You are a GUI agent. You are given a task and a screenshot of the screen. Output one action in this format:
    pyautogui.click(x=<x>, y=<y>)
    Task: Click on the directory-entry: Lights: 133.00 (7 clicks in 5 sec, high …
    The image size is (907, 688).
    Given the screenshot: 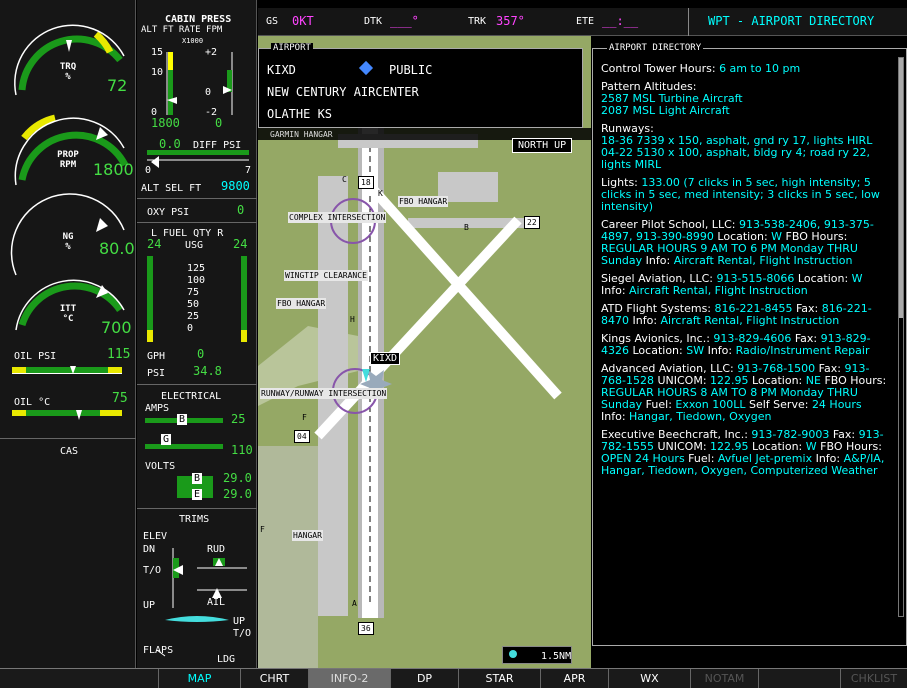 What is the action you would take?
    pyautogui.click(x=743, y=198)
    